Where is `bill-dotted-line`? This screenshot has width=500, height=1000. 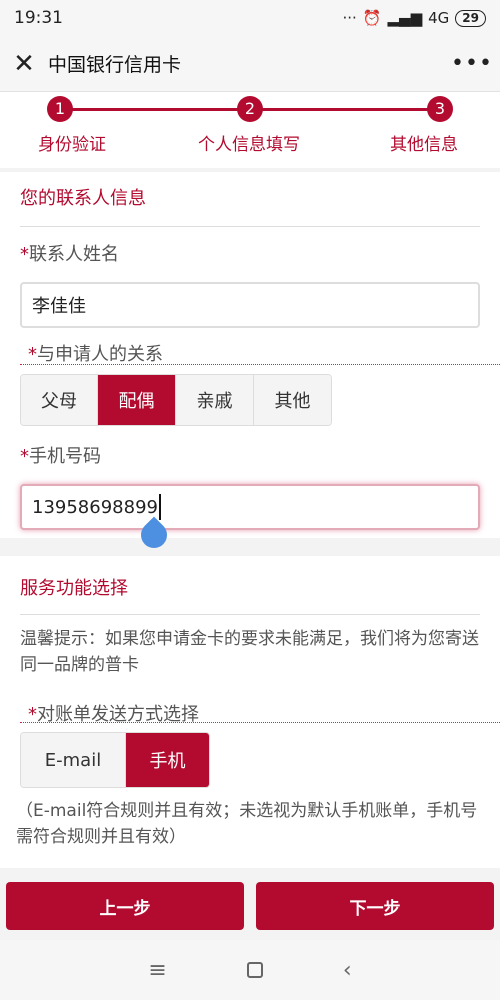
bill-dotted-line is located at coordinates (260, 722).